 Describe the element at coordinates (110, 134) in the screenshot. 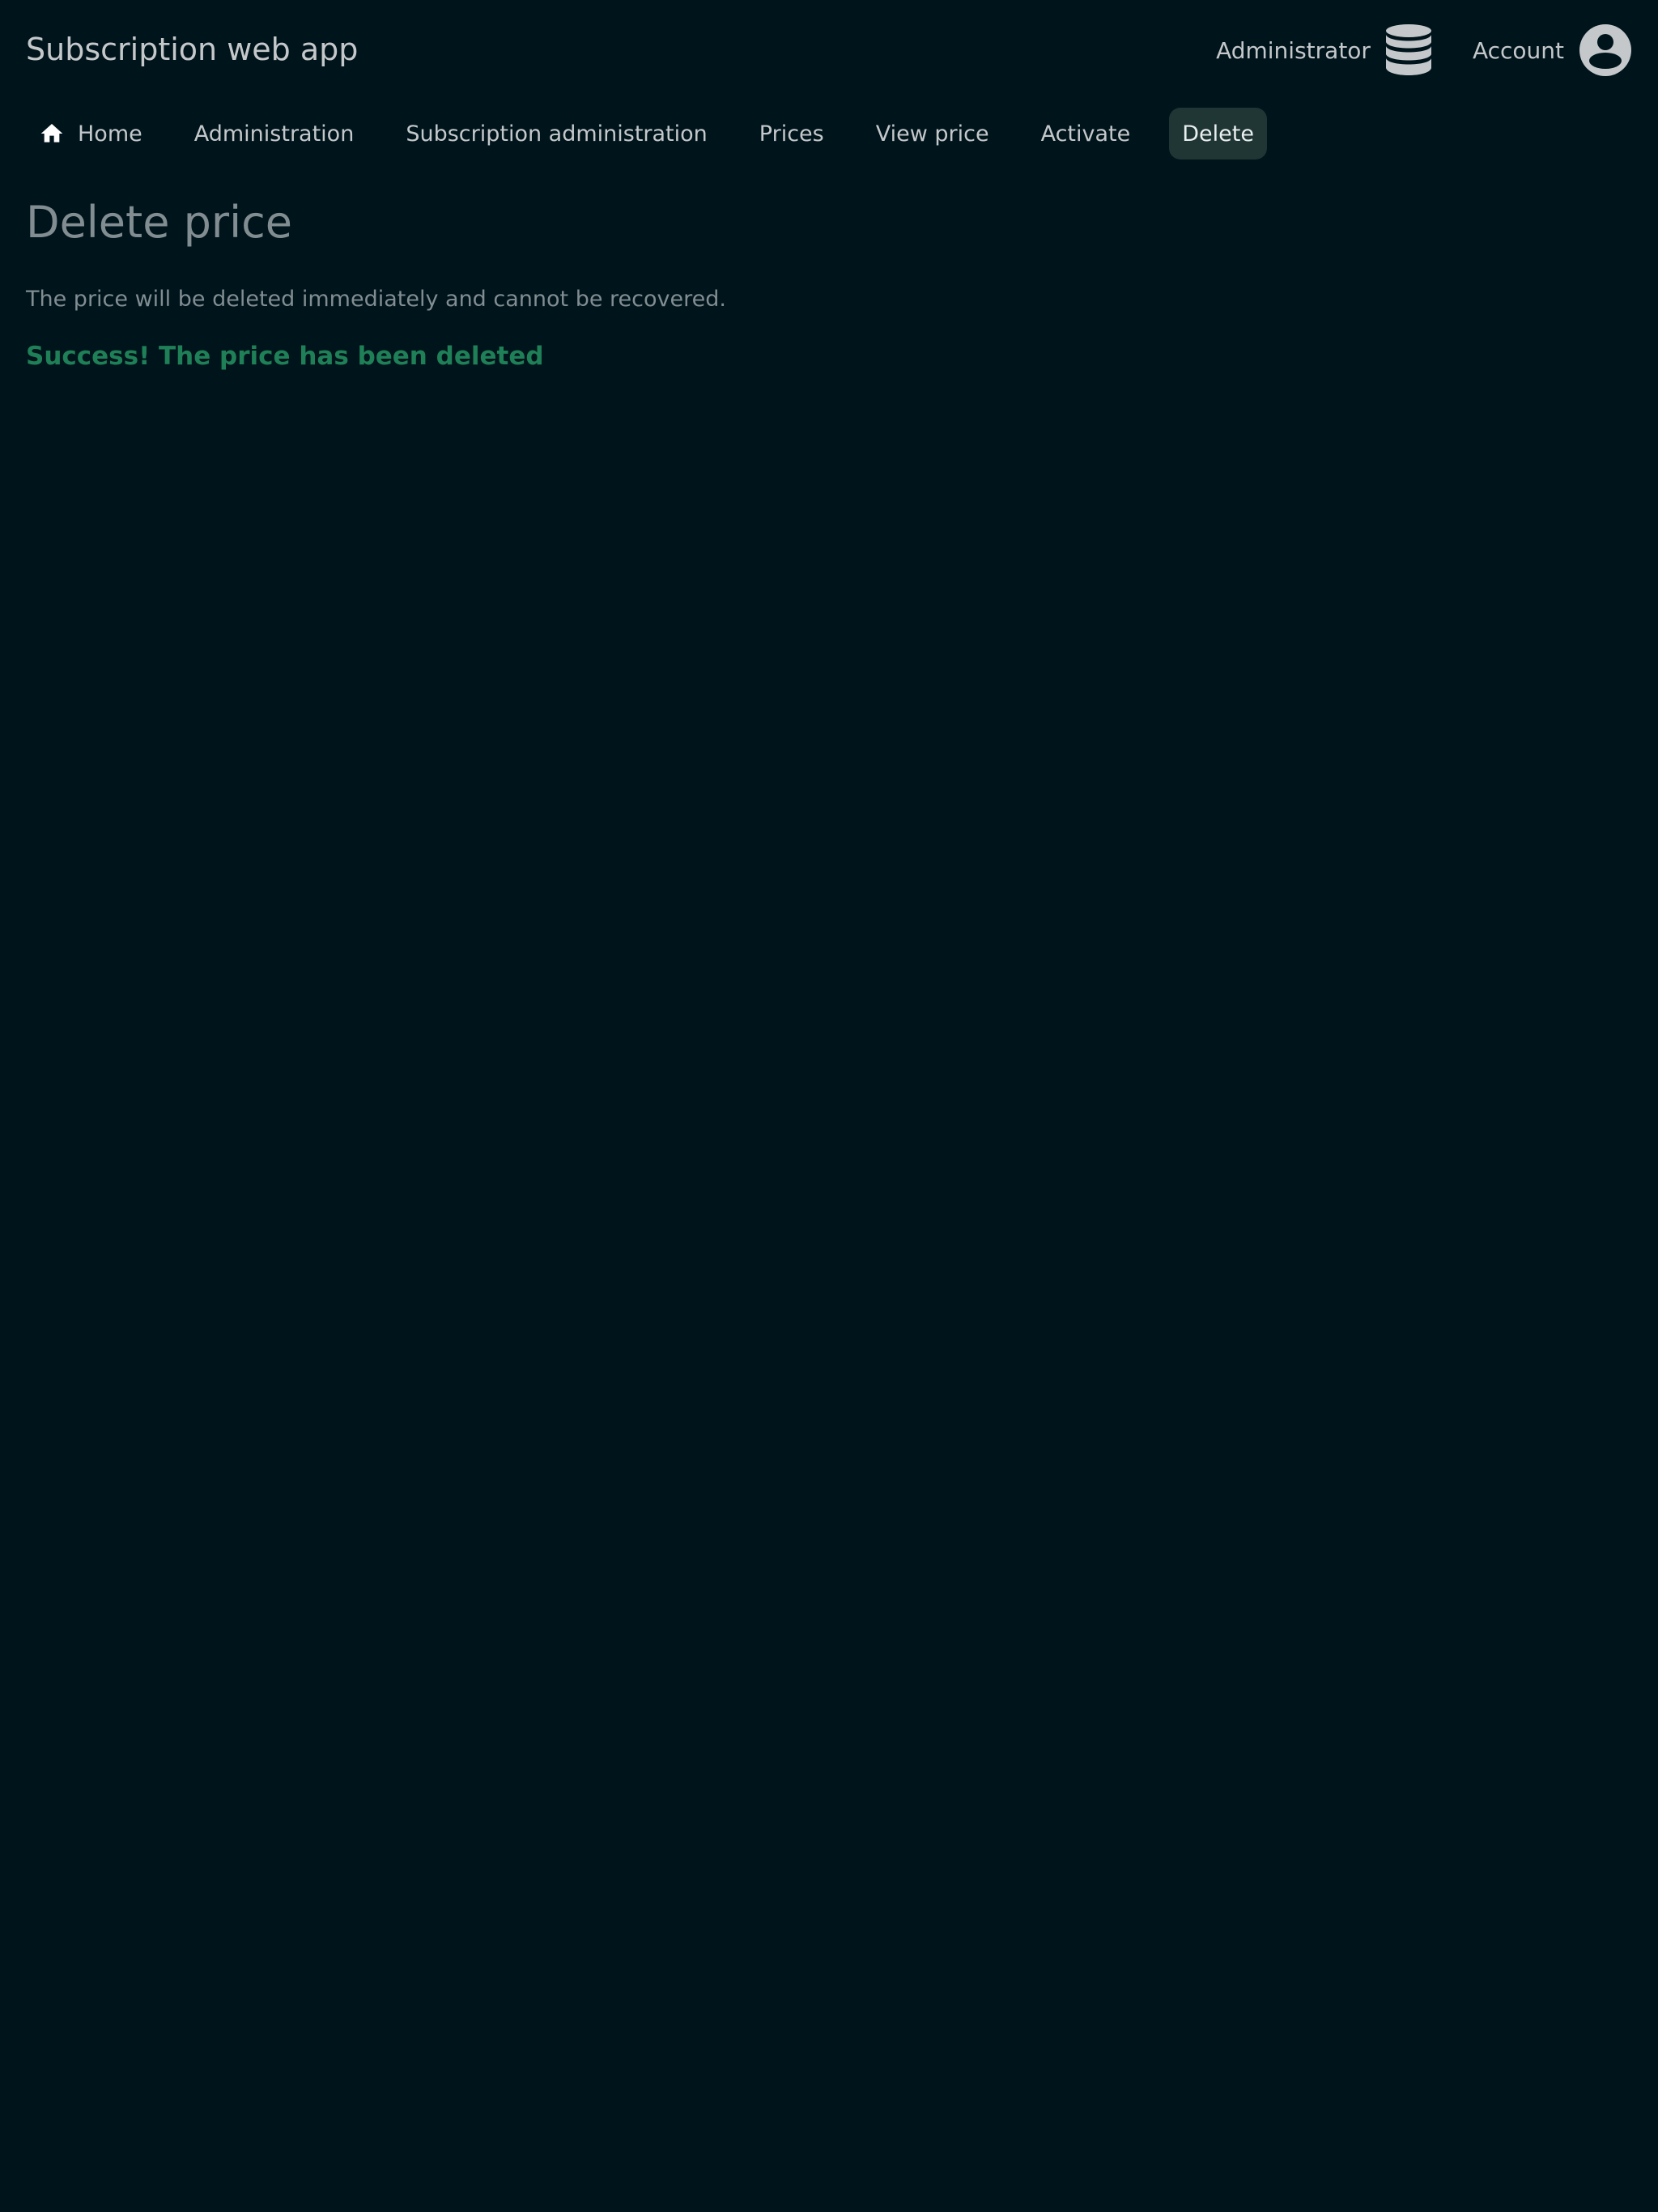

I see `nav-item-label: Home` at that location.